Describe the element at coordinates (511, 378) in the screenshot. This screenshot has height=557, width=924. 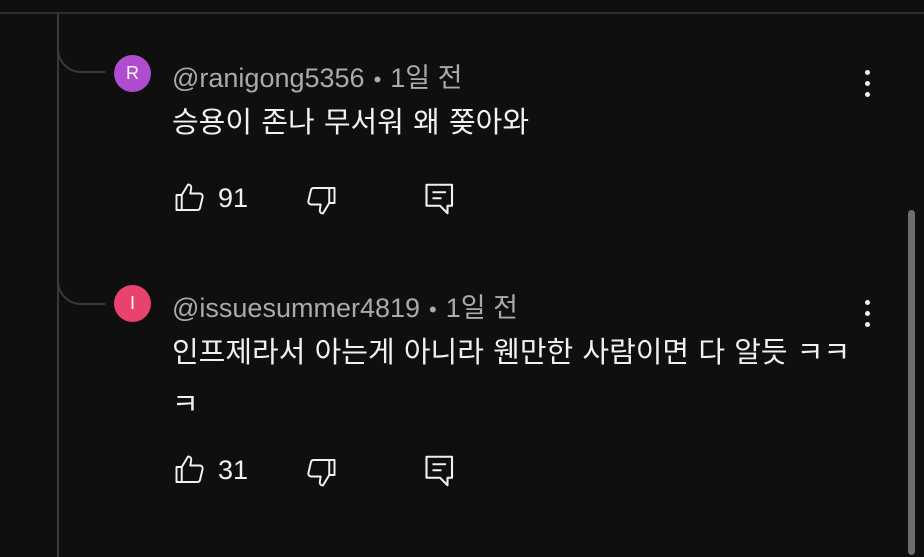
I see `comment-text: 인프제라서 아는게 아니라 웬만한 사람이면 다 알듯 ㅋㅋㅋ` at that location.